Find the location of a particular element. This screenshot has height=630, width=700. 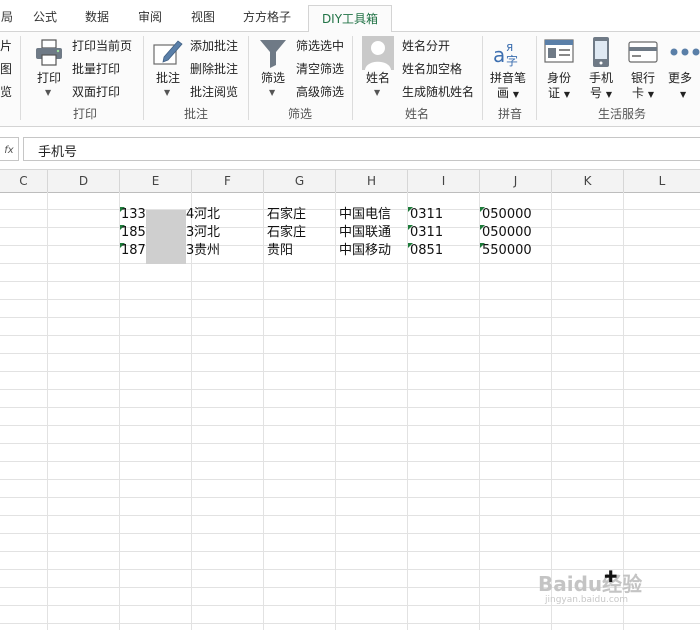

more-dots-icon is located at coordinates (685, 52).